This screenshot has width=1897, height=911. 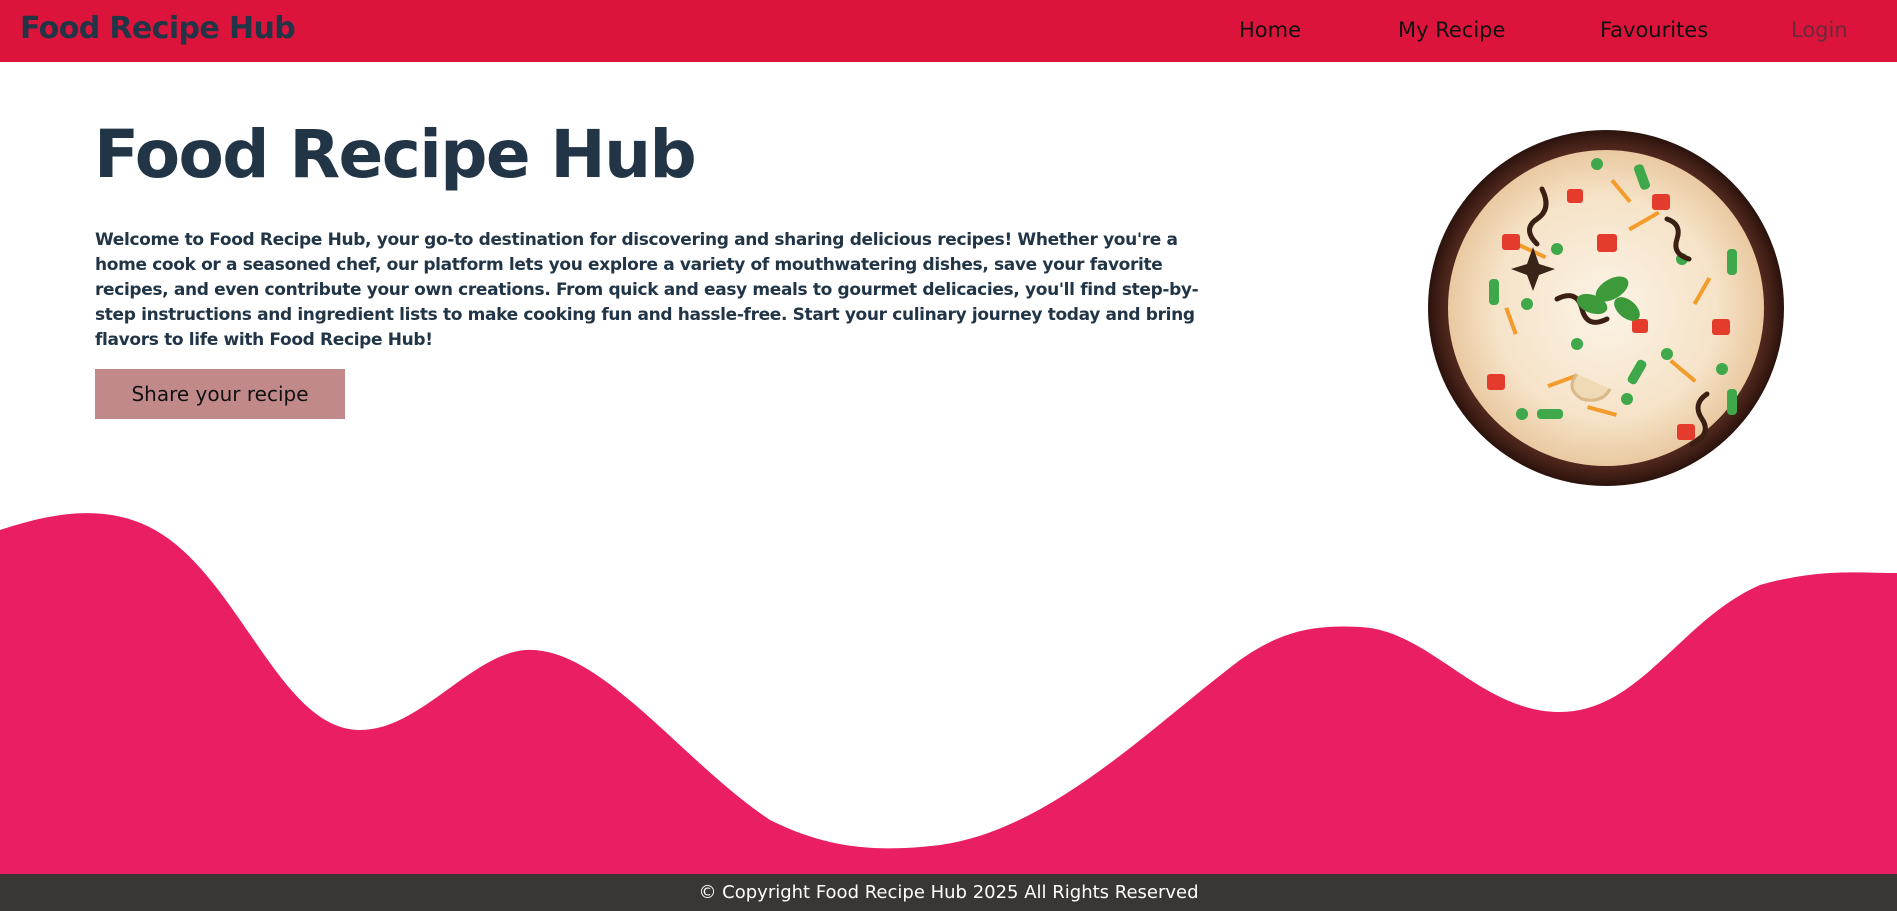 I want to click on biryani-bowl-image, so click(x=1606, y=308).